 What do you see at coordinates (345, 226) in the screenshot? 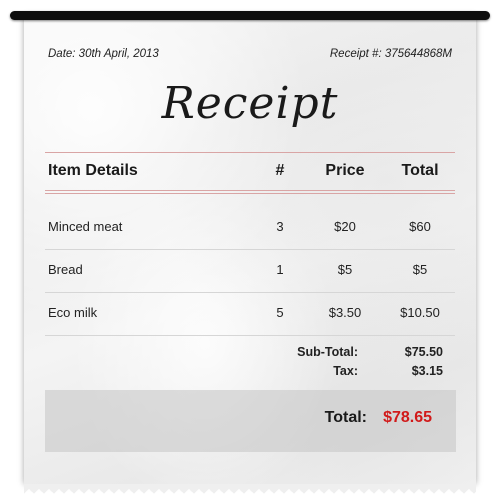
I see `row-price: $20` at bounding box center [345, 226].